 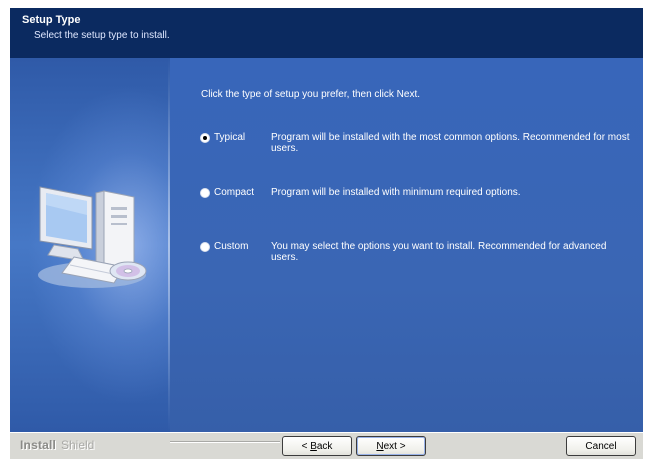 What do you see at coordinates (205, 193) in the screenshot?
I see `compact-radio` at bounding box center [205, 193].